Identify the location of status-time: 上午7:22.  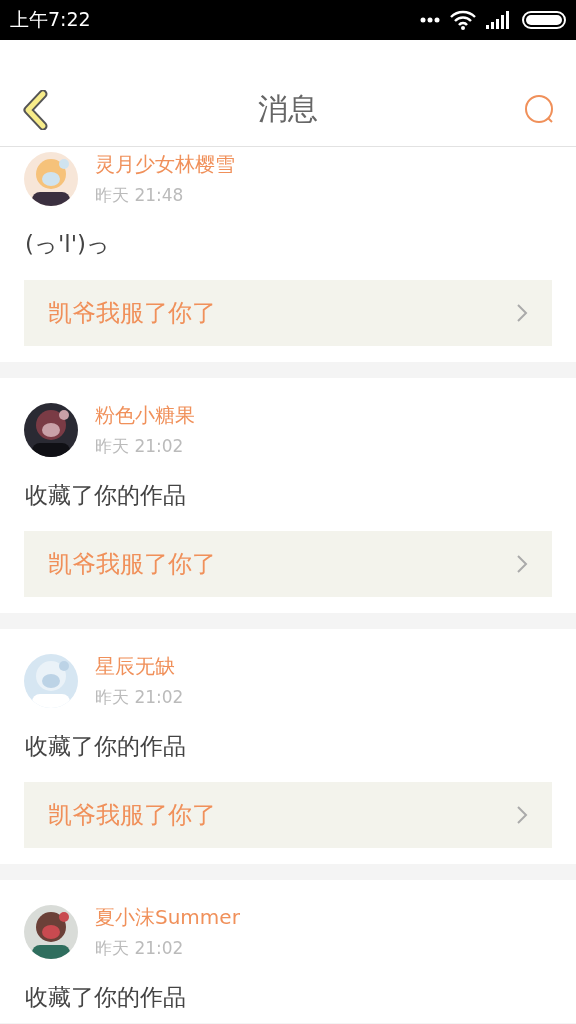
(50, 19).